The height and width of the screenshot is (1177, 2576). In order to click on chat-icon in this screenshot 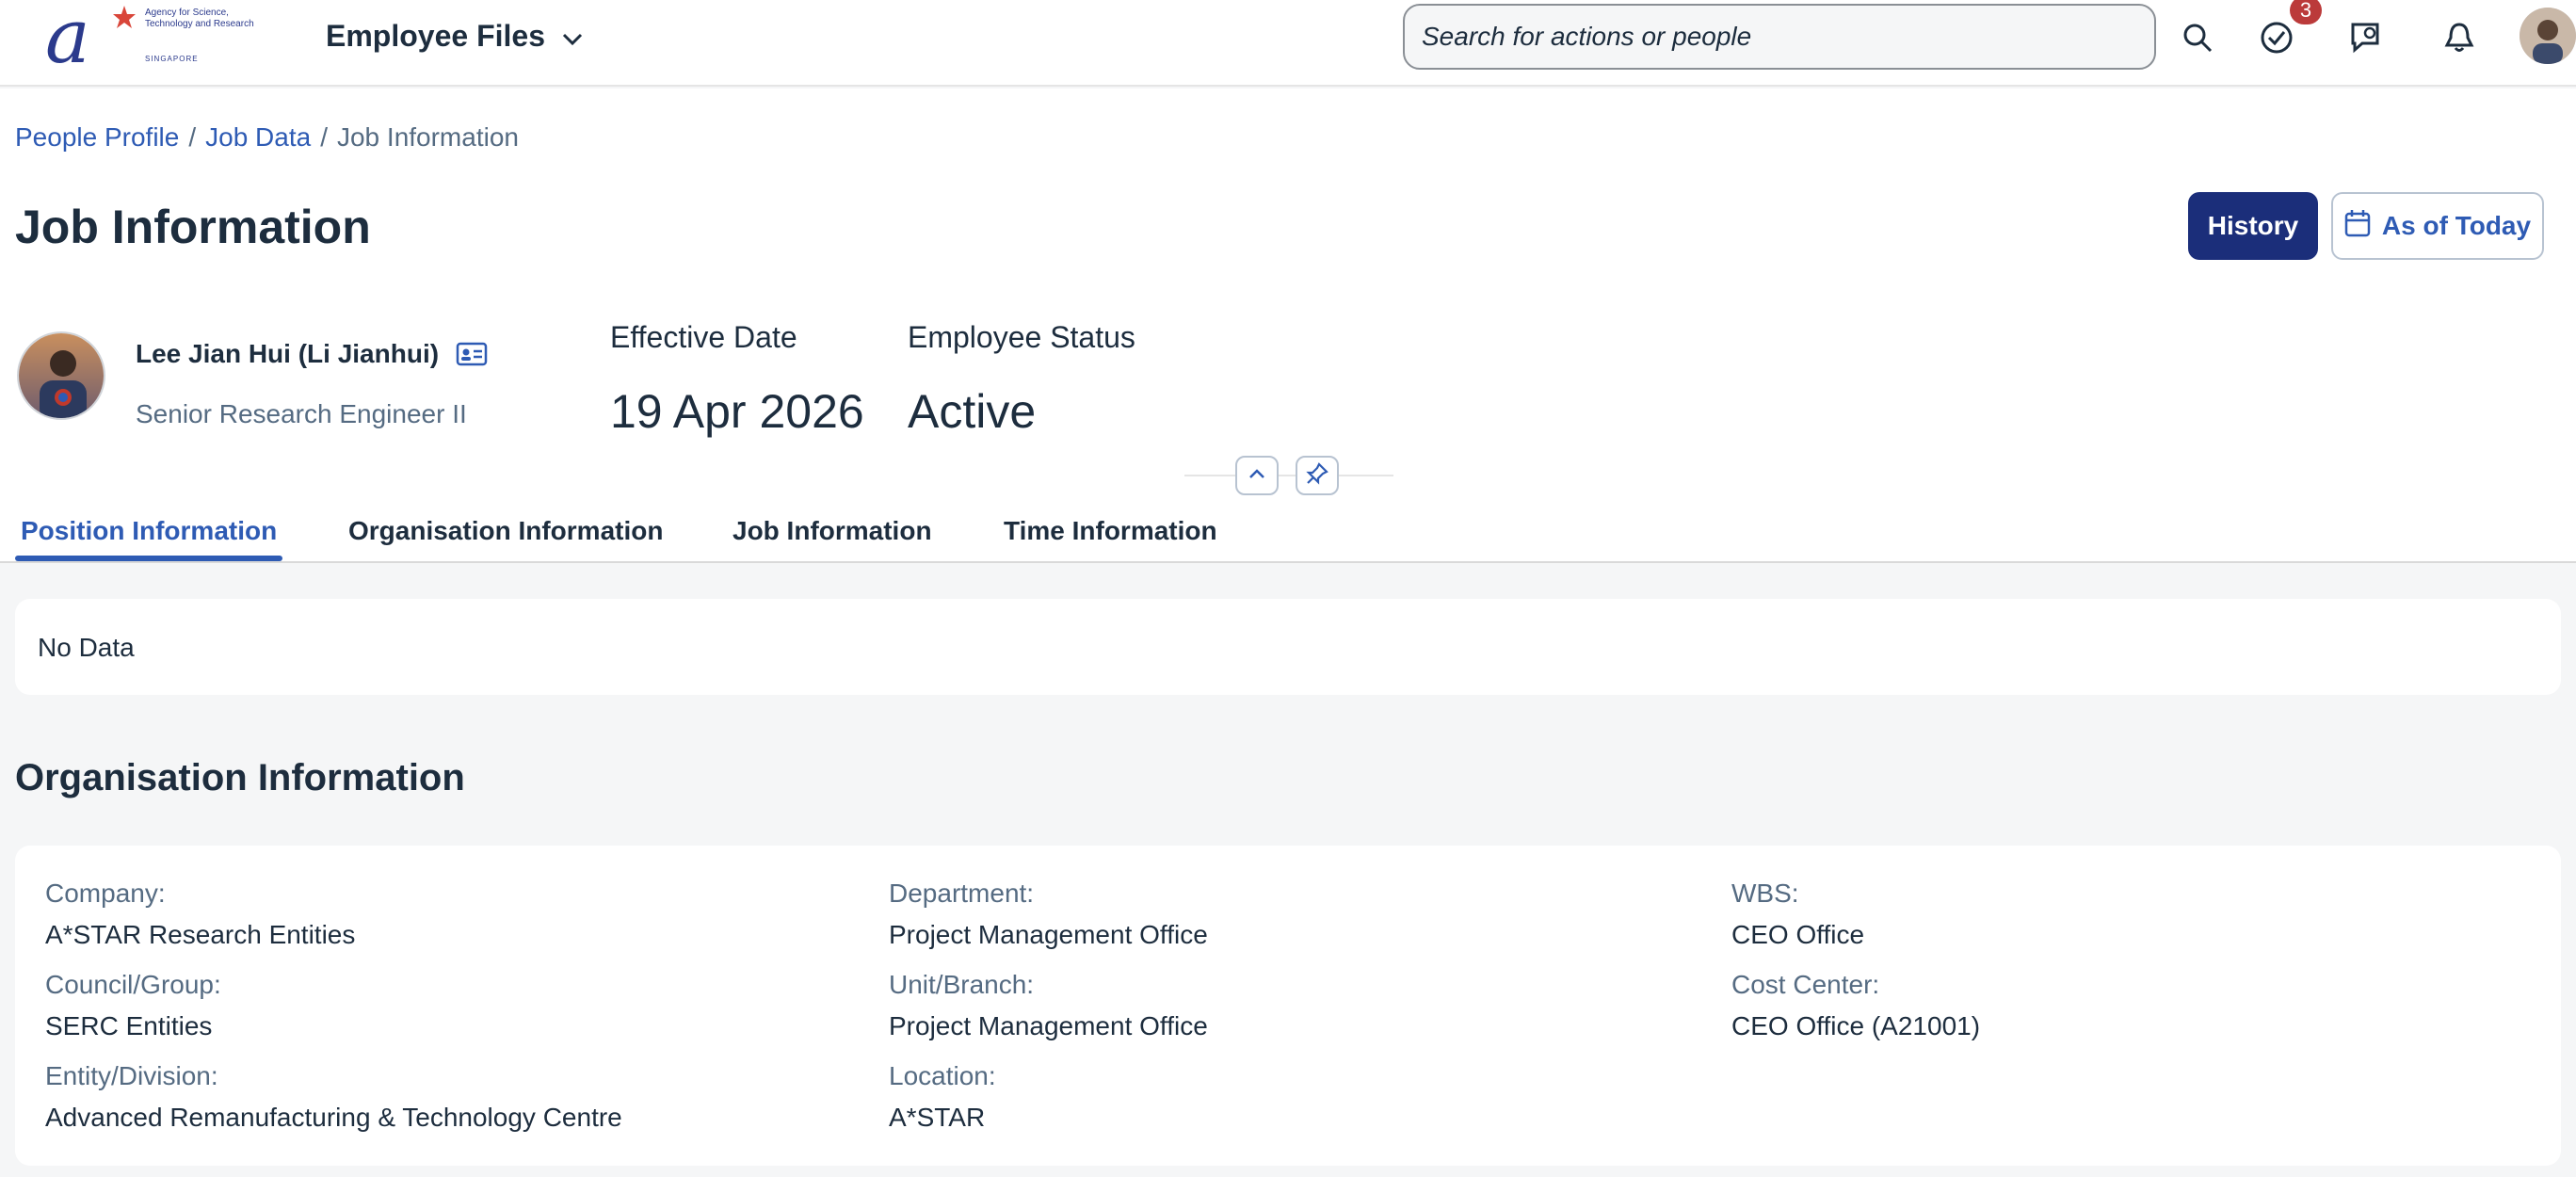, I will do `click(2367, 37)`.